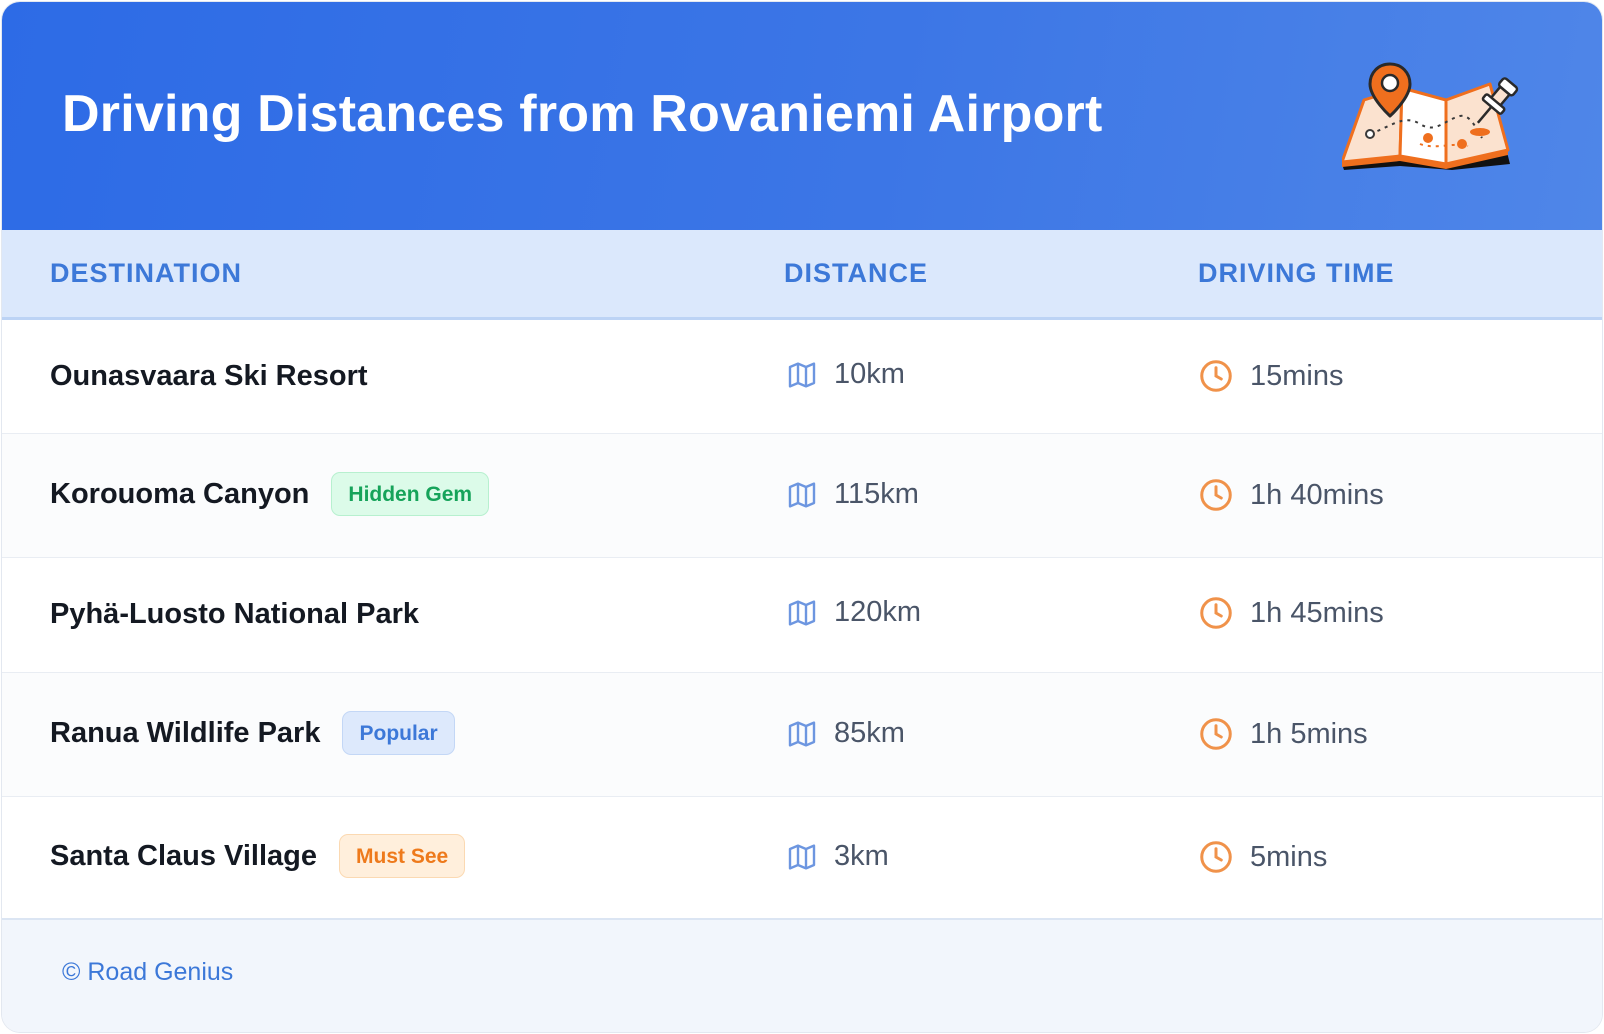 The width and height of the screenshot is (1604, 1034). What do you see at coordinates (861, 856) in the screenshot?
I see `distance-value: 3km` at bounding box center [861, 856].